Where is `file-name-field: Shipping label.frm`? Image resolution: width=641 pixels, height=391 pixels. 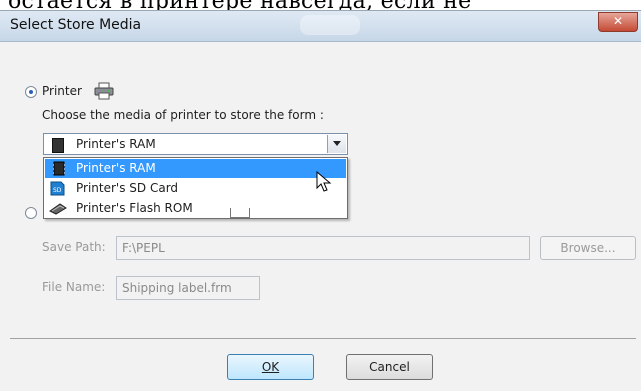
file-name-field: Shipping label.frm is located at coordinates (188, 288).